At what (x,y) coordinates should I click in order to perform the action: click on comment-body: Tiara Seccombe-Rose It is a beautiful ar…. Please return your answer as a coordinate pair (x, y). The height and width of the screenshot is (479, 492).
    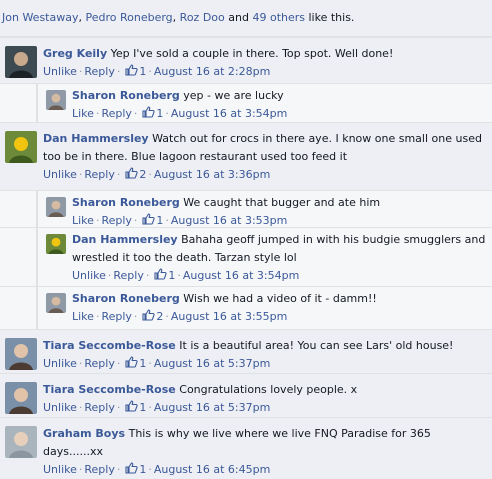
    Looking at the image, I should click on (264, 354).